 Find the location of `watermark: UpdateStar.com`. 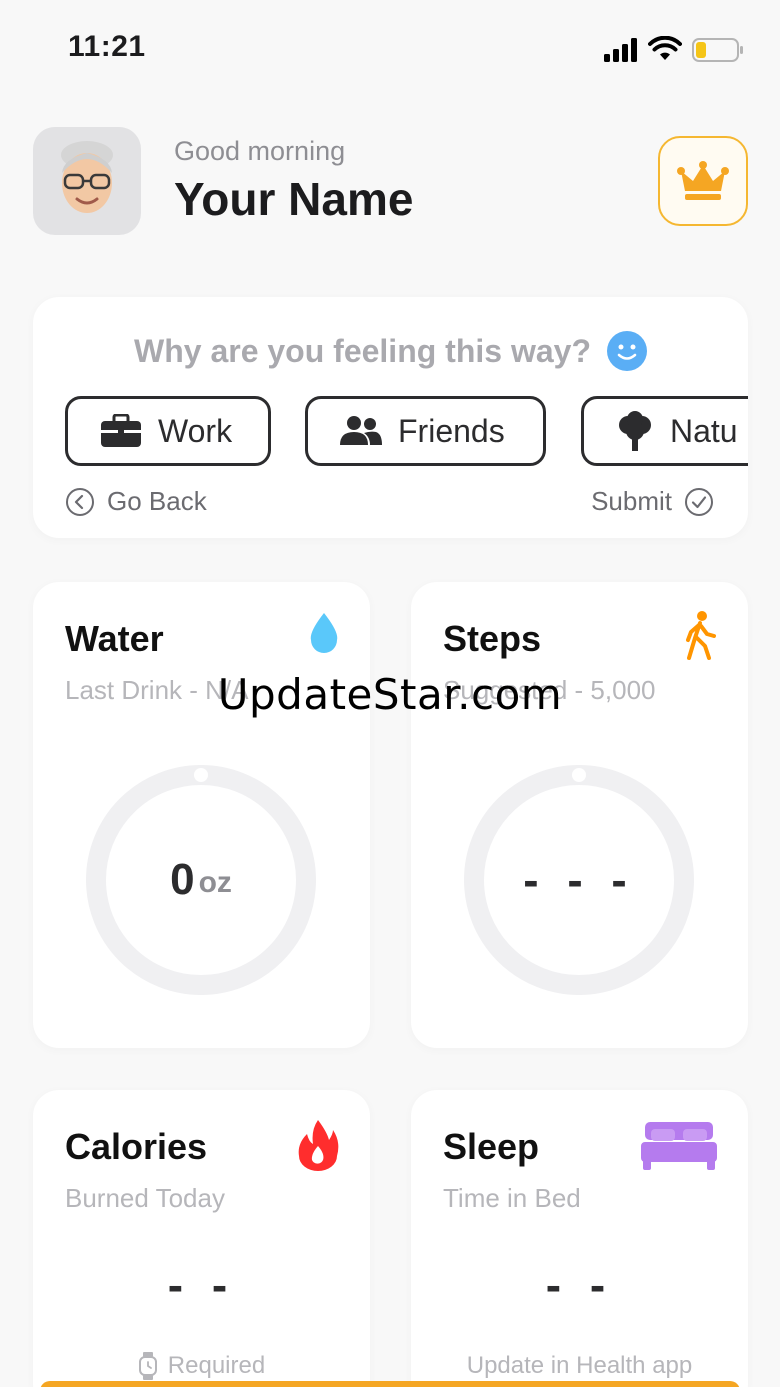

watermark: UpdateStar.com is located at coordinates (390, 694).